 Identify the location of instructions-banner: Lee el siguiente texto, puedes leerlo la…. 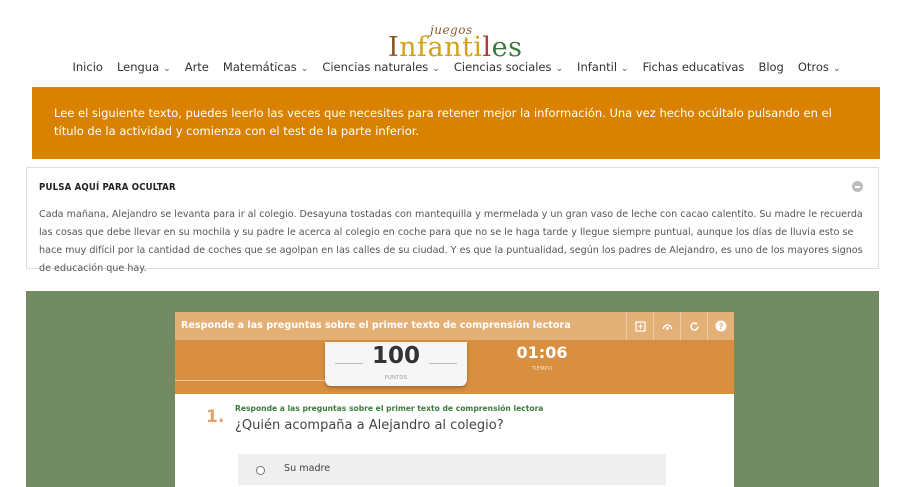
(456, 123).